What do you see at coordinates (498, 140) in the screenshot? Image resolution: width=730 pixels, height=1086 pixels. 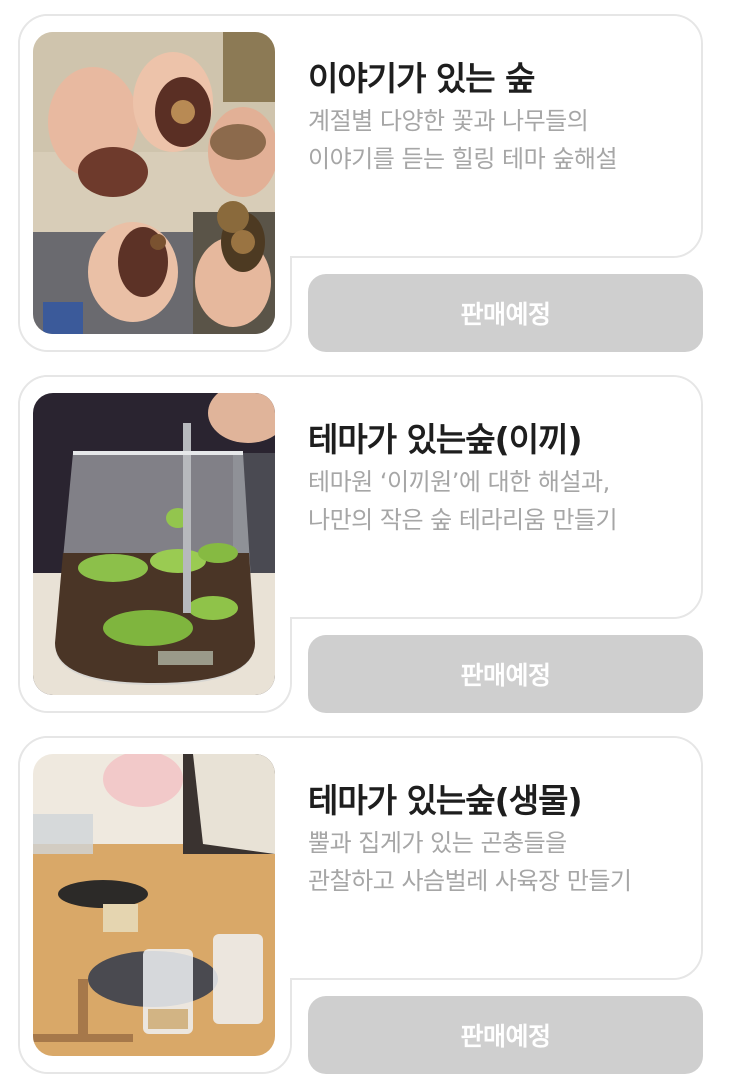 I see `program-description: 계절별 다양한 꽃과 나무들의 이야기를 듣는 힐링 테마 숲해설` at bounding box center [498, 140].